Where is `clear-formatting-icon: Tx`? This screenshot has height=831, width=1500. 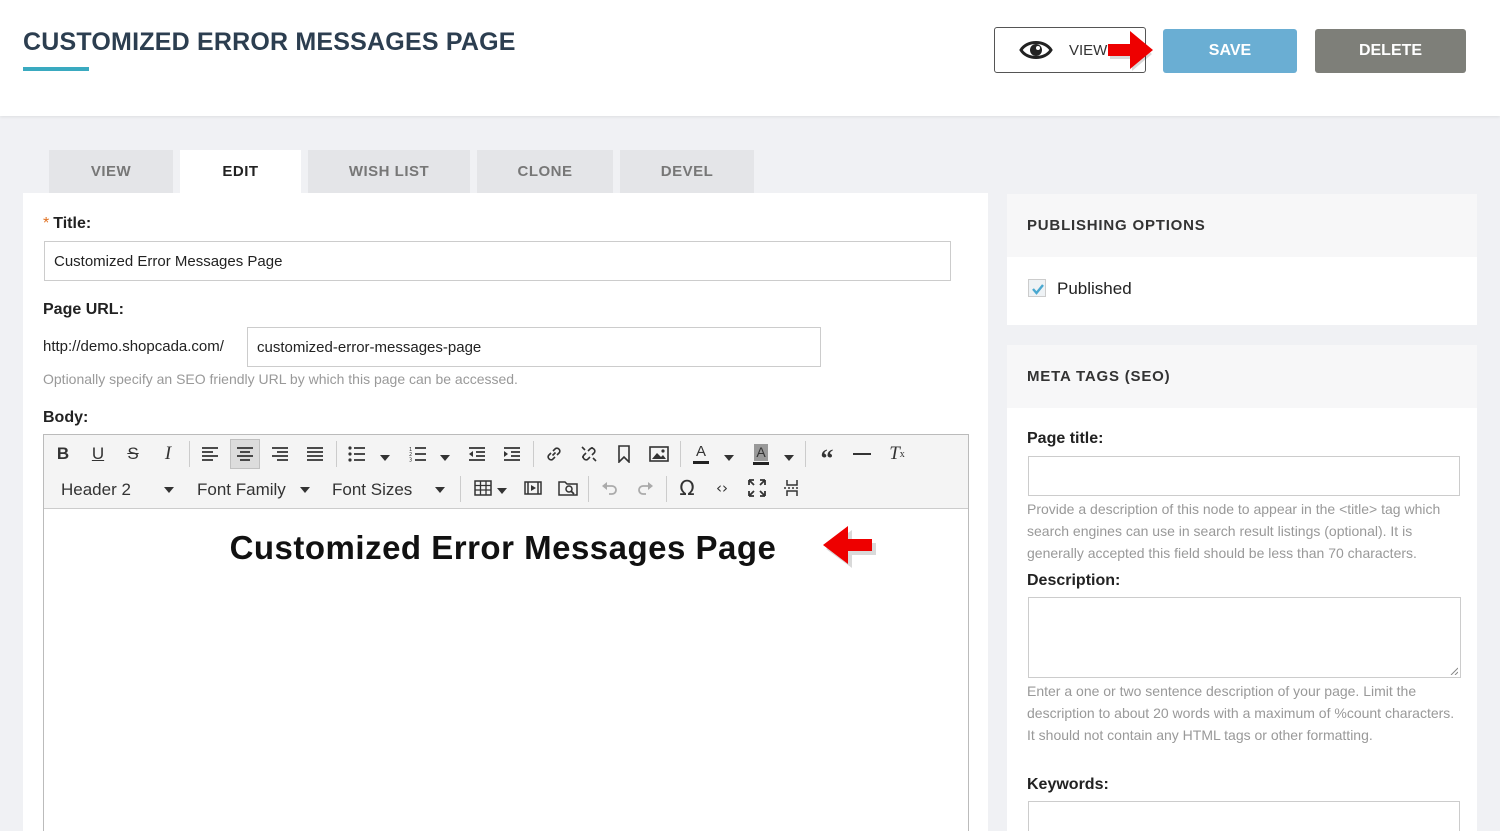
clear-formatting-icon: Tx is located at coordinates (897, 454).